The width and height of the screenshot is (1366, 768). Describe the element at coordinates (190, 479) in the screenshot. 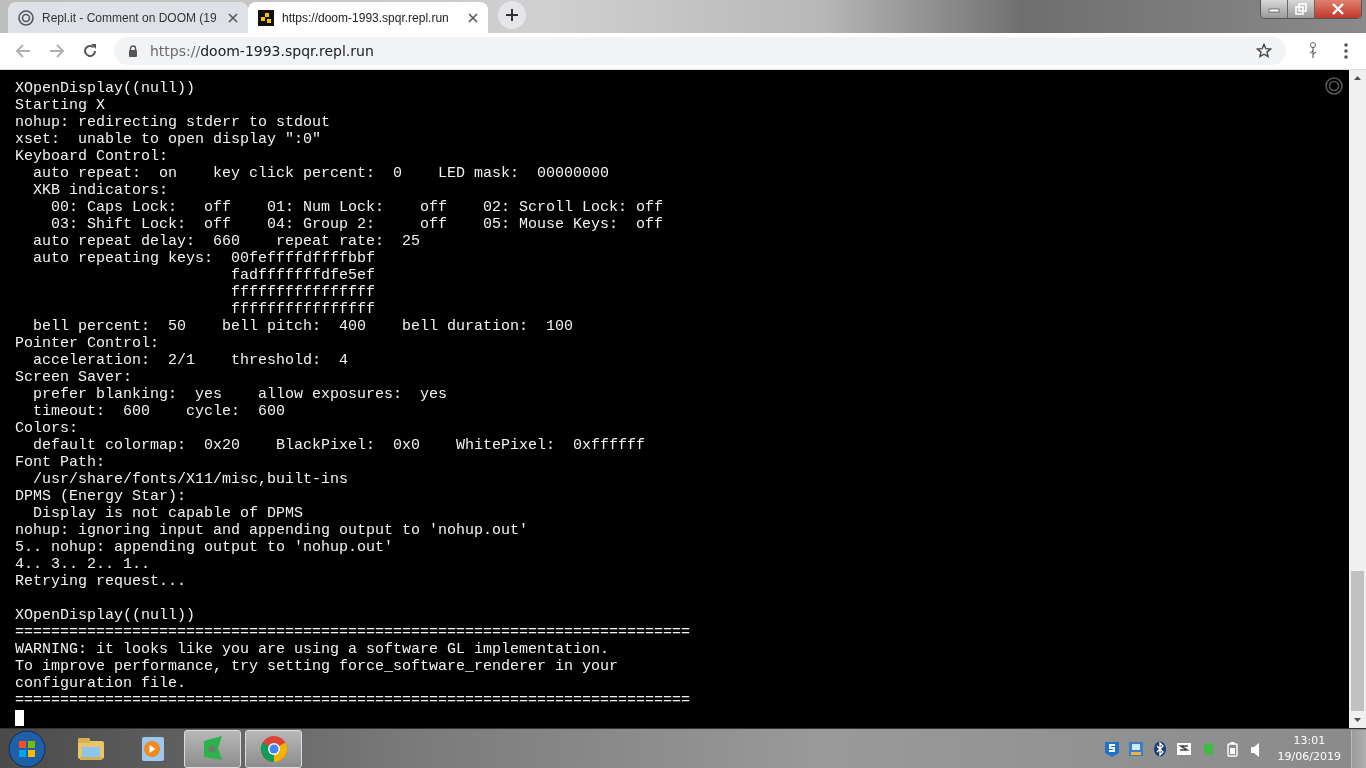

I see `terminal-line: /usr/share/fonts/X11/misc,built-ins` at that location.